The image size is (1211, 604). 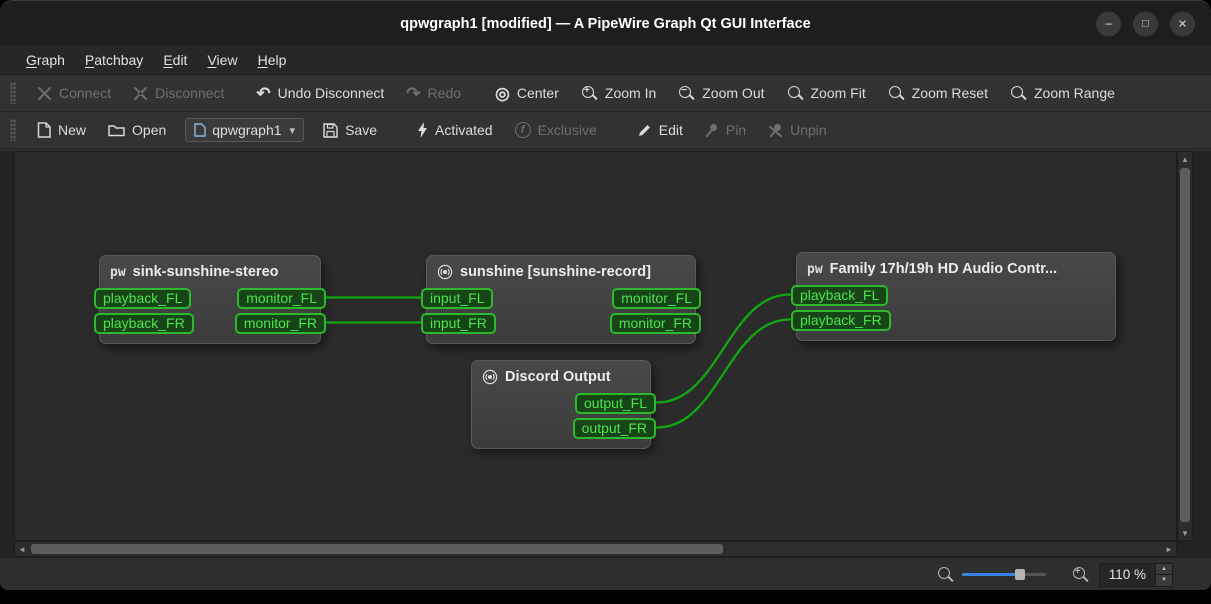 What do you see at coordinates (605, 60) in the screenshot?
I see `menubar: Graph Patchbay Edit View Help` at bounding box center [605, 60].